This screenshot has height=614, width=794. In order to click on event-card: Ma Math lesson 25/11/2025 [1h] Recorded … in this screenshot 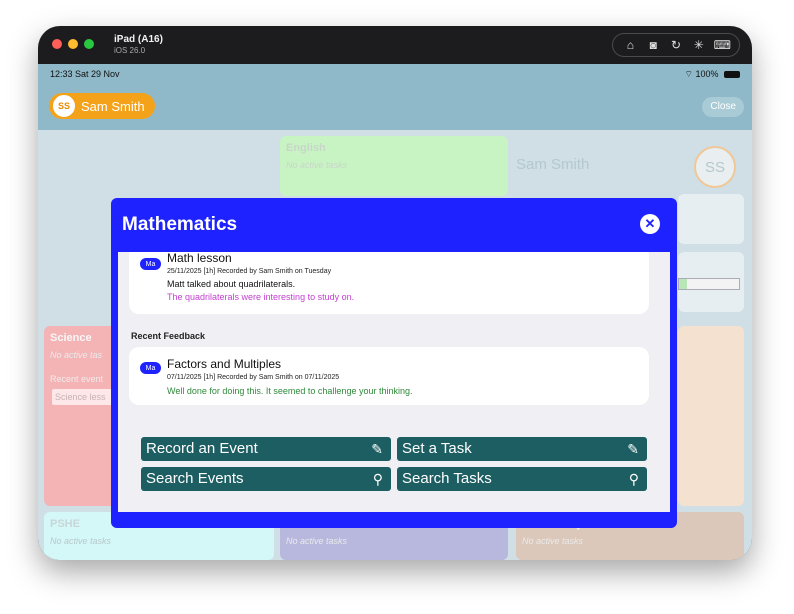, I will do `click(389, 283)`.